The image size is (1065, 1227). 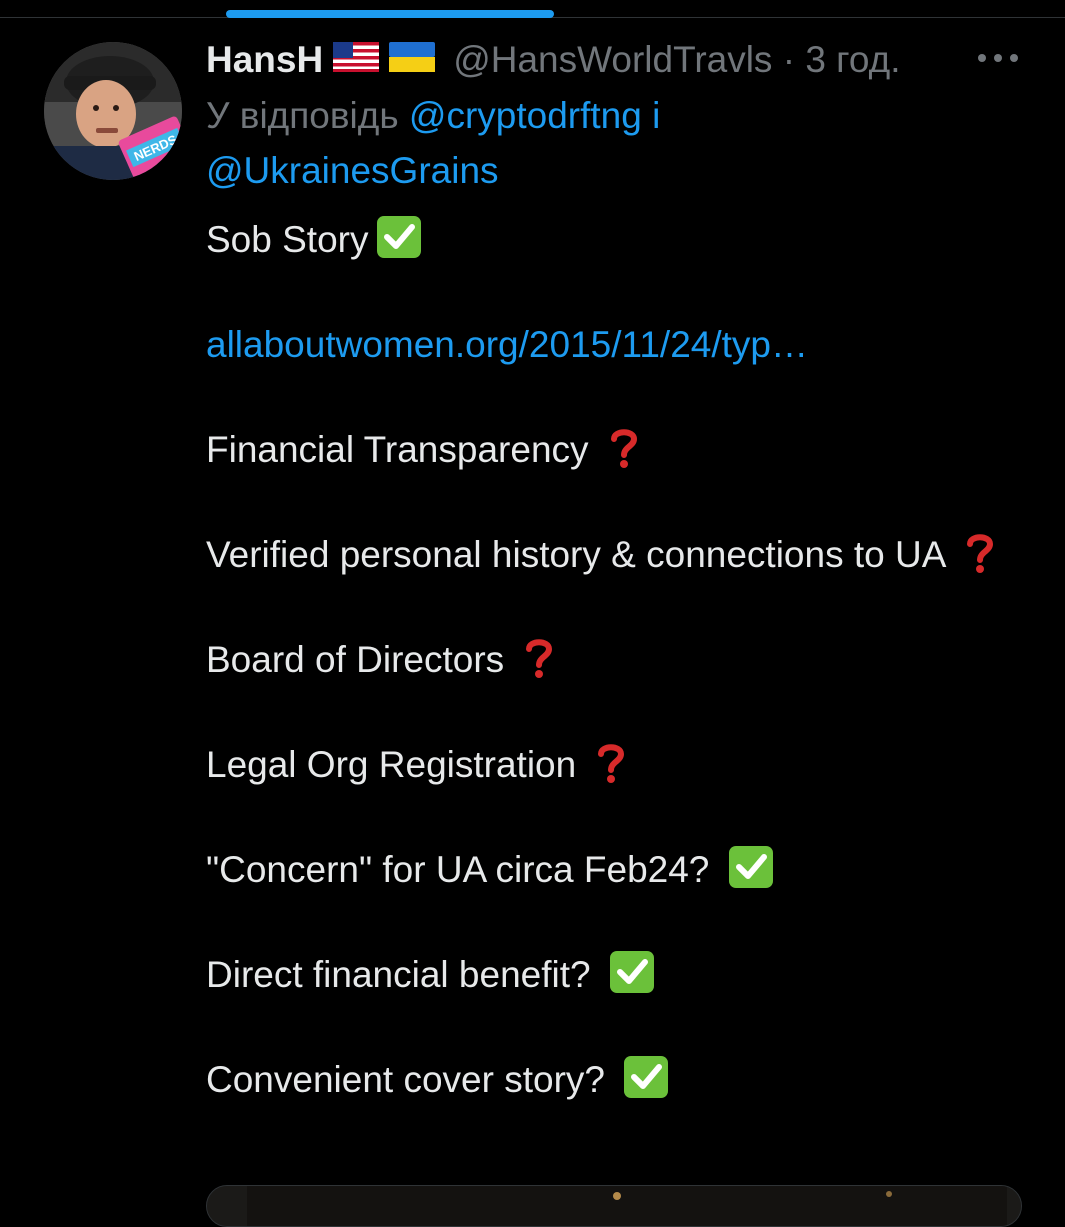 I want to click on tweet-header: HansH @HansWorldTravls · 3 год., so click(x=553, y=60).